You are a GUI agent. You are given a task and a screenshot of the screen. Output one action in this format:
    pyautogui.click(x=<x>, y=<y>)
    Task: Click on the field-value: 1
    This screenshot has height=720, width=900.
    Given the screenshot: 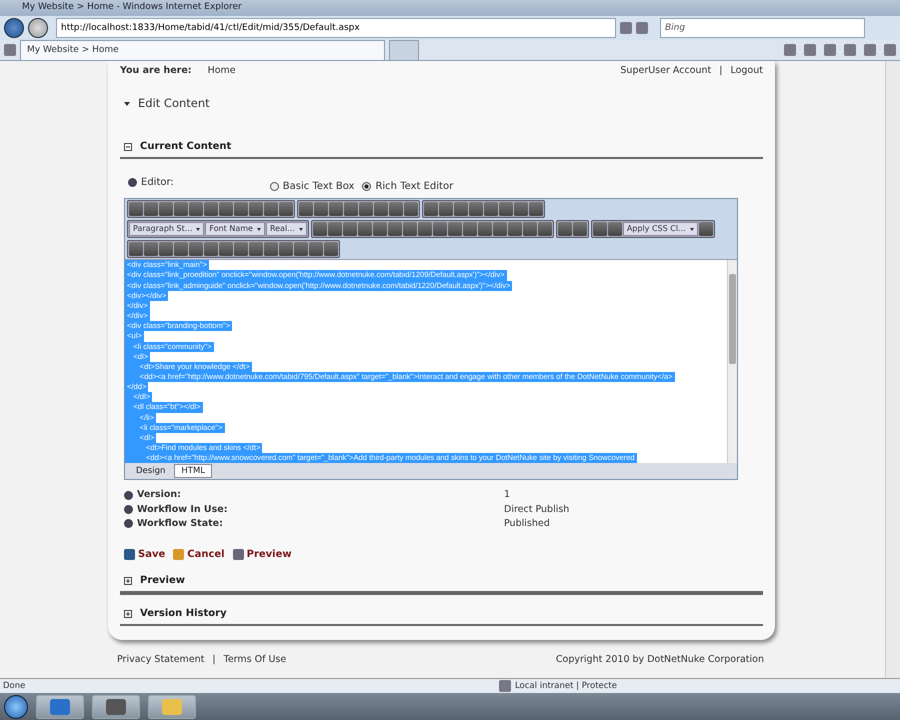 What is the action you would take?
    pyautogui.click(x=507, y=495)
    